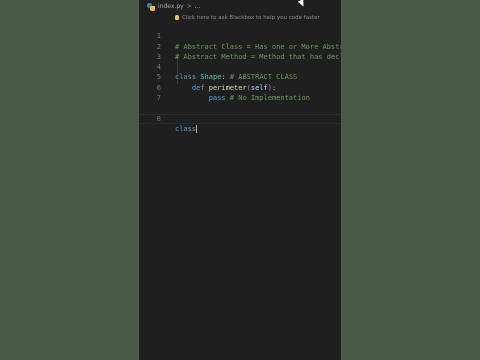  I want to click on code-line-current: 8 class, so click(240, 113).